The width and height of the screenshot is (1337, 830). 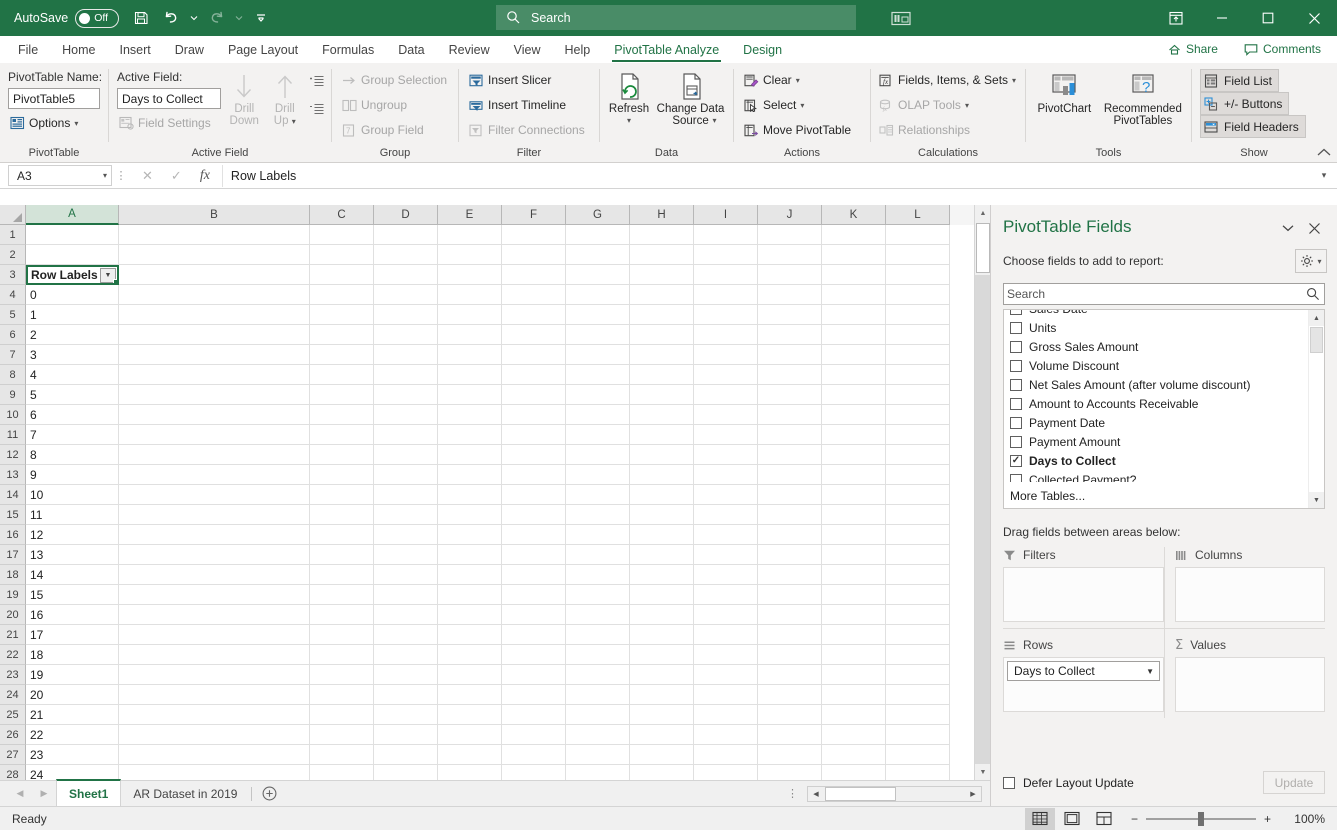 I want to click on enter-icon: ✓, so click(x=176, y=176).